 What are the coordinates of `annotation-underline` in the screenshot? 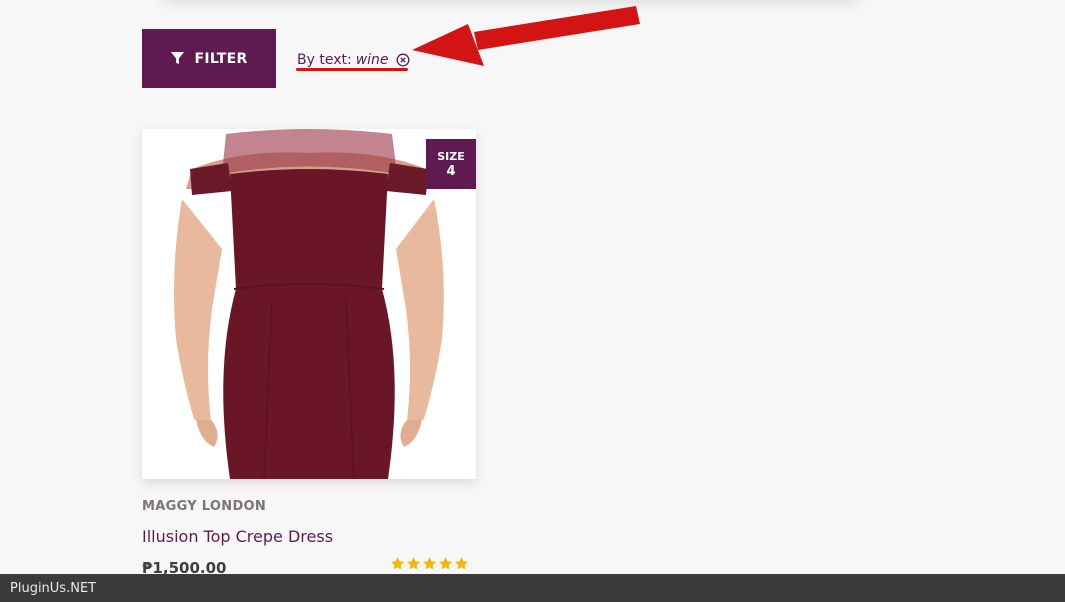 It's located at (352, 69).